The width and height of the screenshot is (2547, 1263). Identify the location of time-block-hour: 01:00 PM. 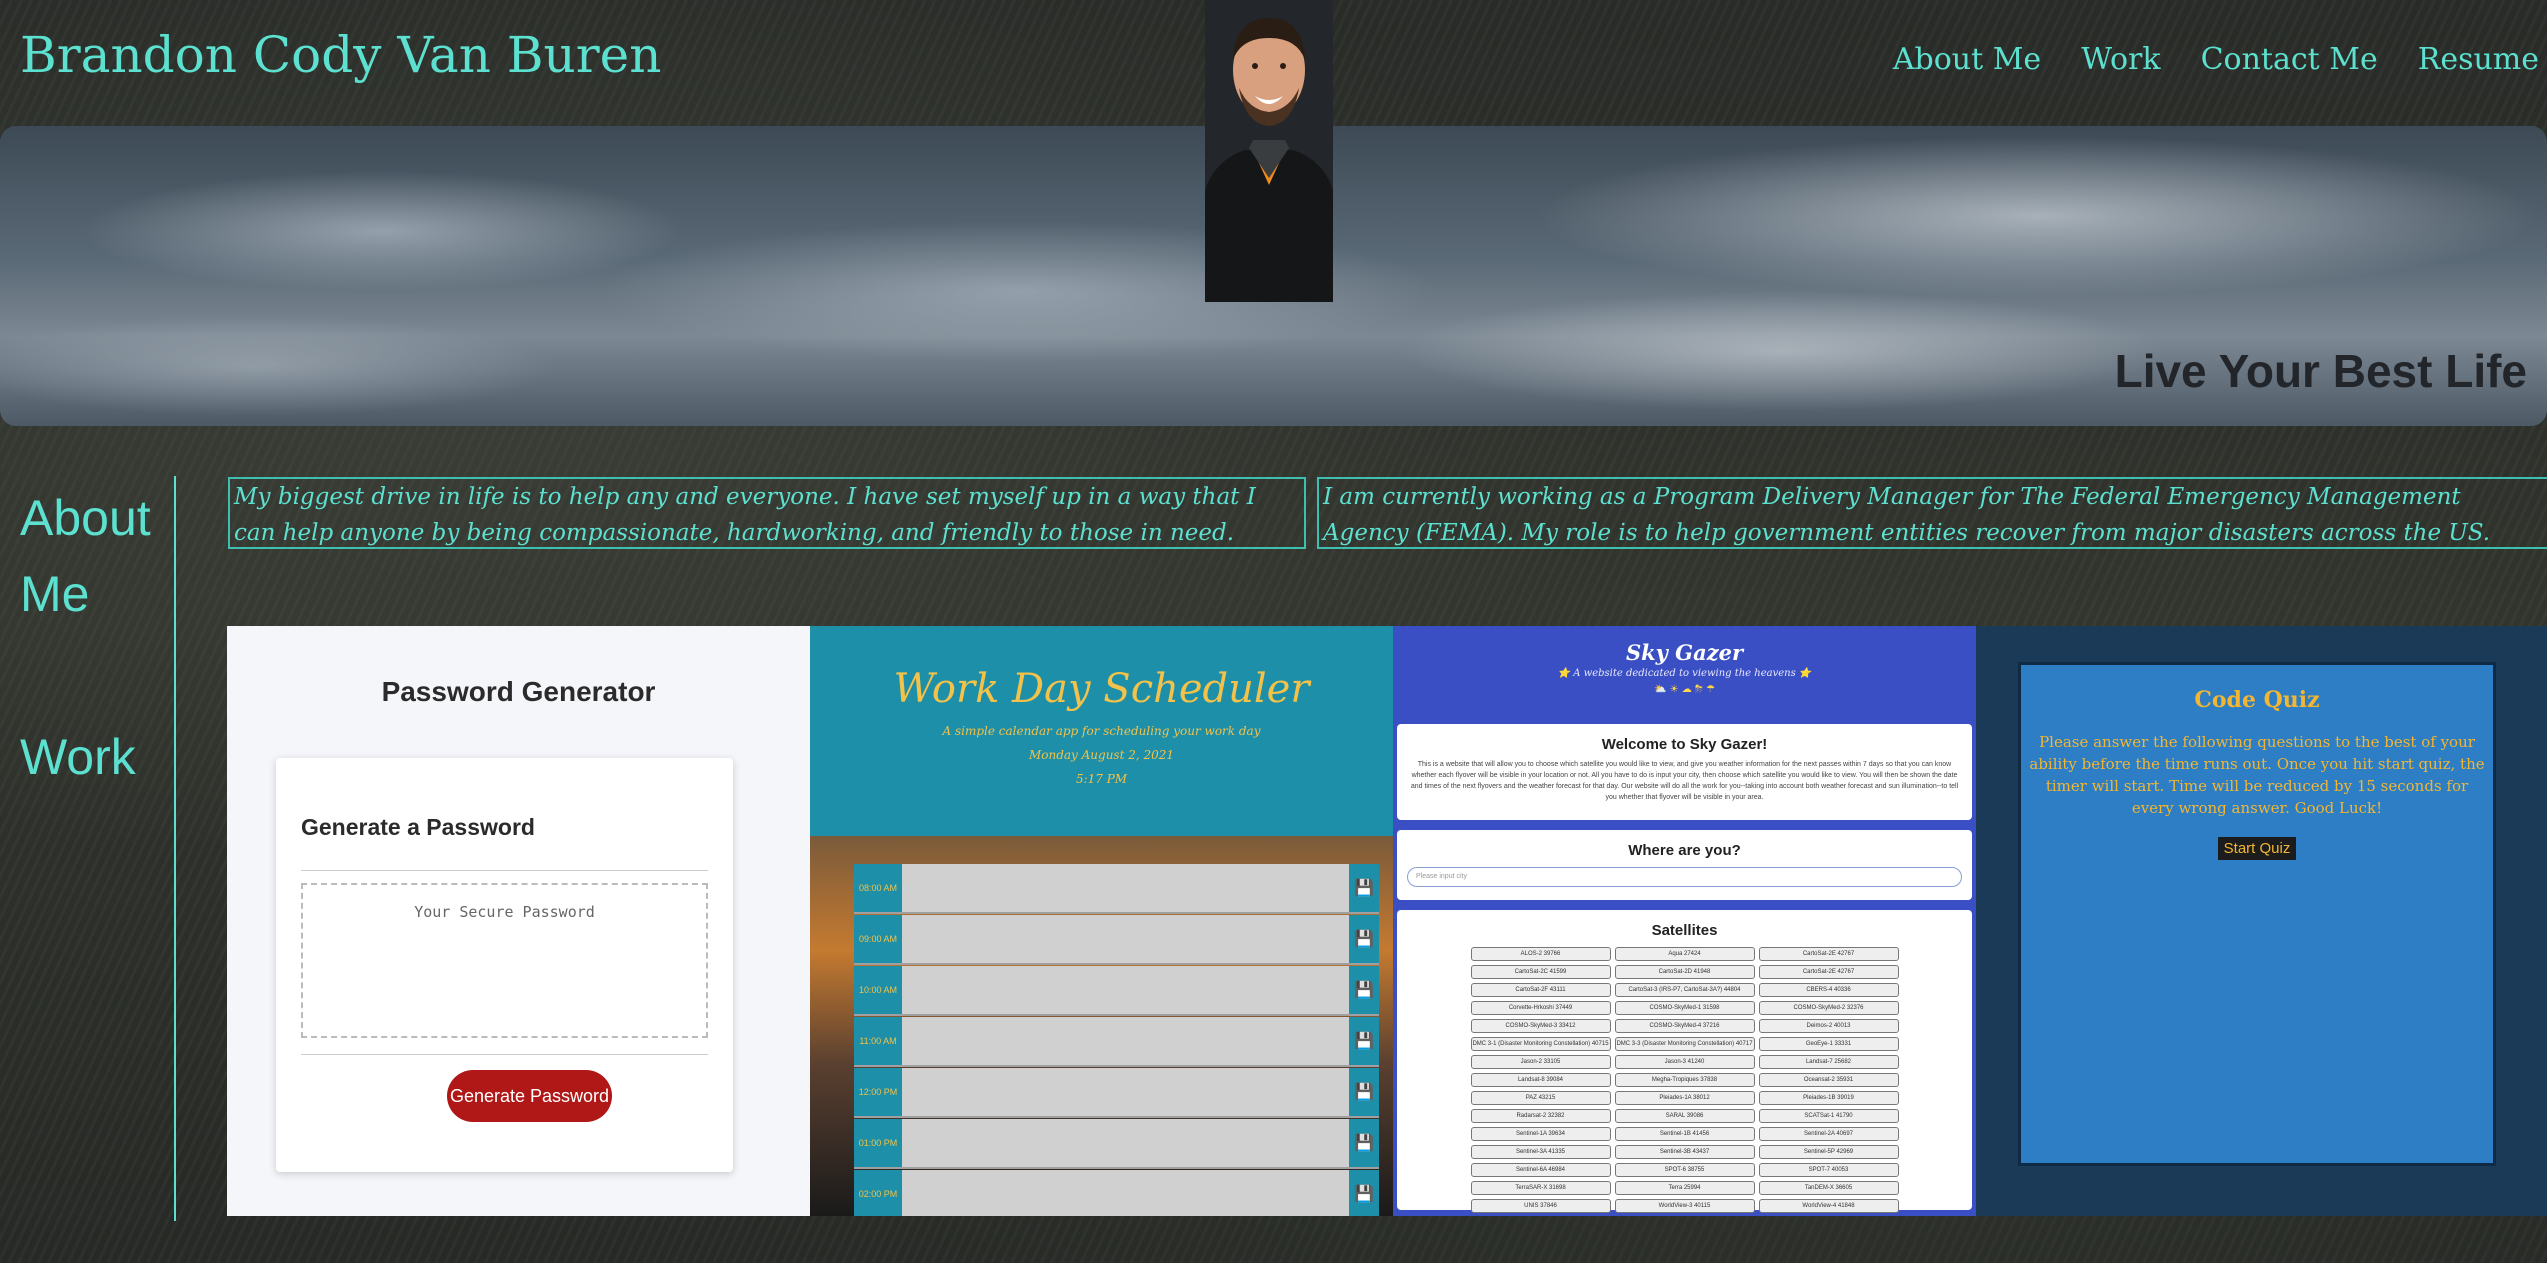
(878, 1143).